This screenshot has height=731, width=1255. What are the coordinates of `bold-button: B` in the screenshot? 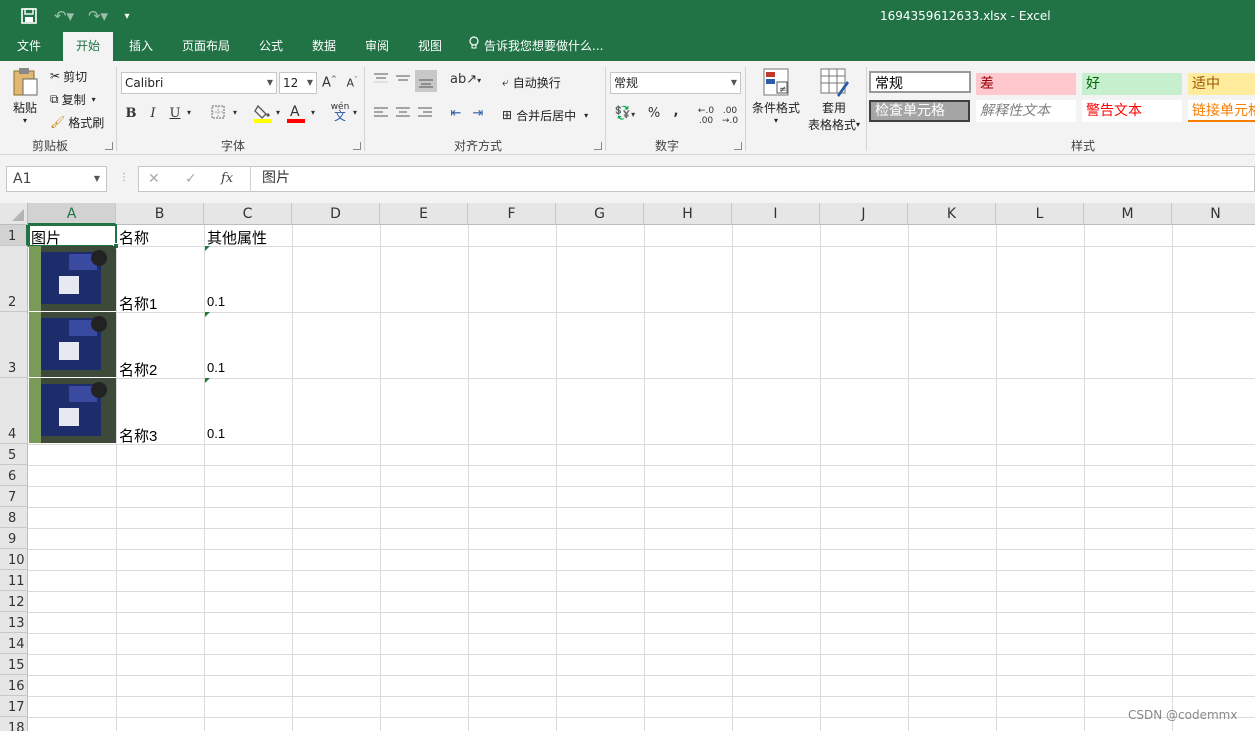 It's located at (131, 113).